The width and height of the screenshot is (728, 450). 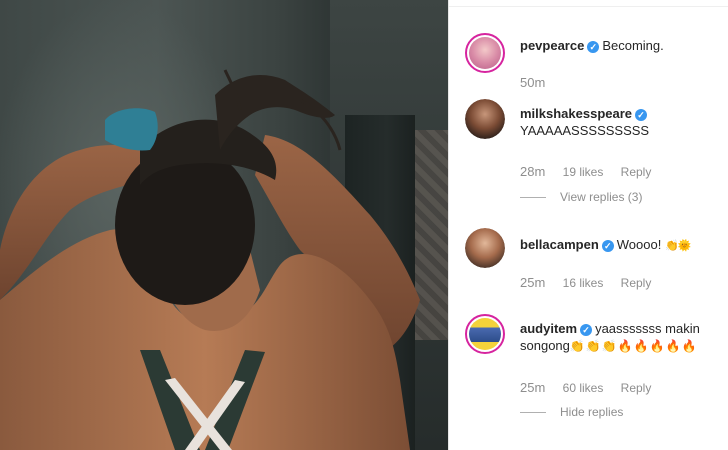 What do you see at coordinates (588, 6) in the screenshot?
I see `panel-divider` at bounding box center [588, 6].